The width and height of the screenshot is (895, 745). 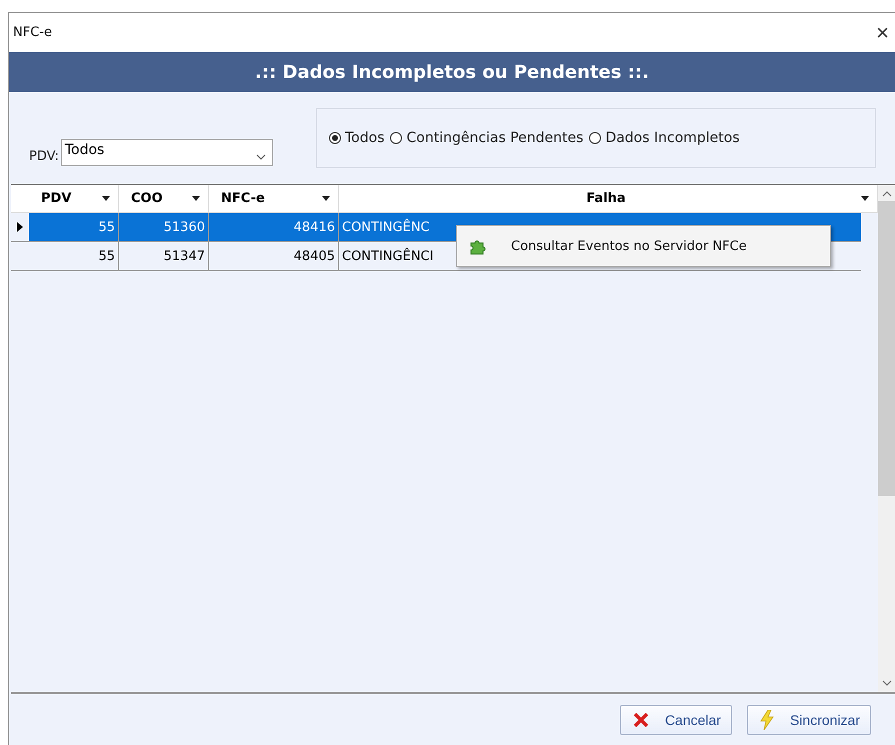 What do you see at coordinates (664, 138) in the screenshot?
I see `filter-radio: Dados Incompletos` at bounding box center [664, 138].